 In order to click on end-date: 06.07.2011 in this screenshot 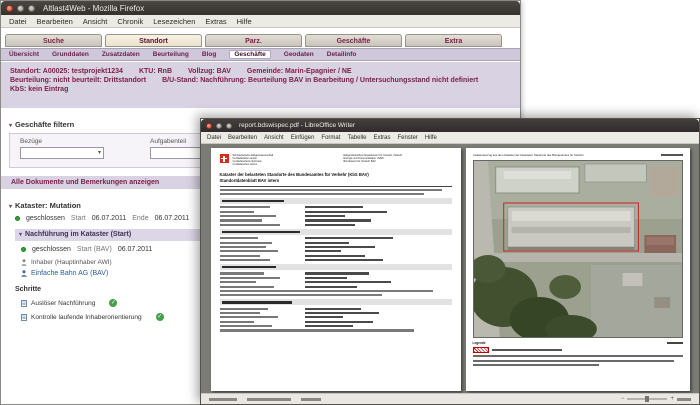, I will do `click(172, 218)`.